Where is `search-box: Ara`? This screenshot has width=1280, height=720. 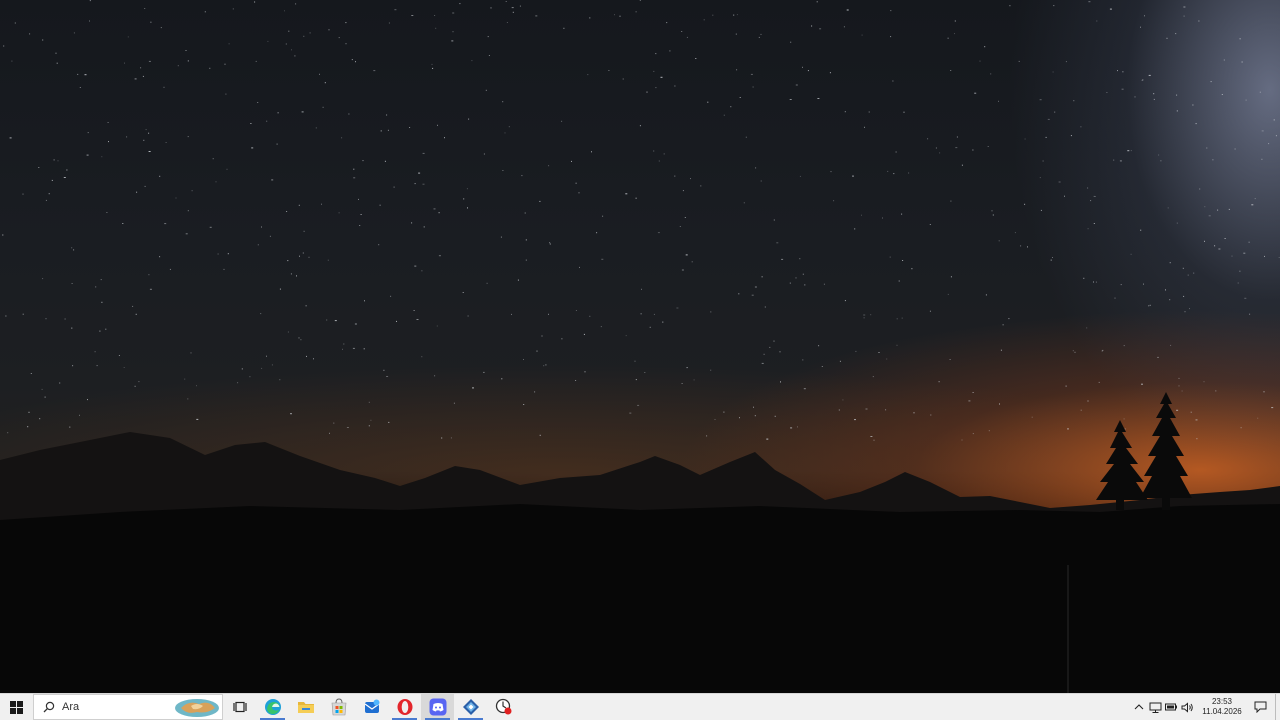 search-box: Ara is located at coordinates (128, 707).